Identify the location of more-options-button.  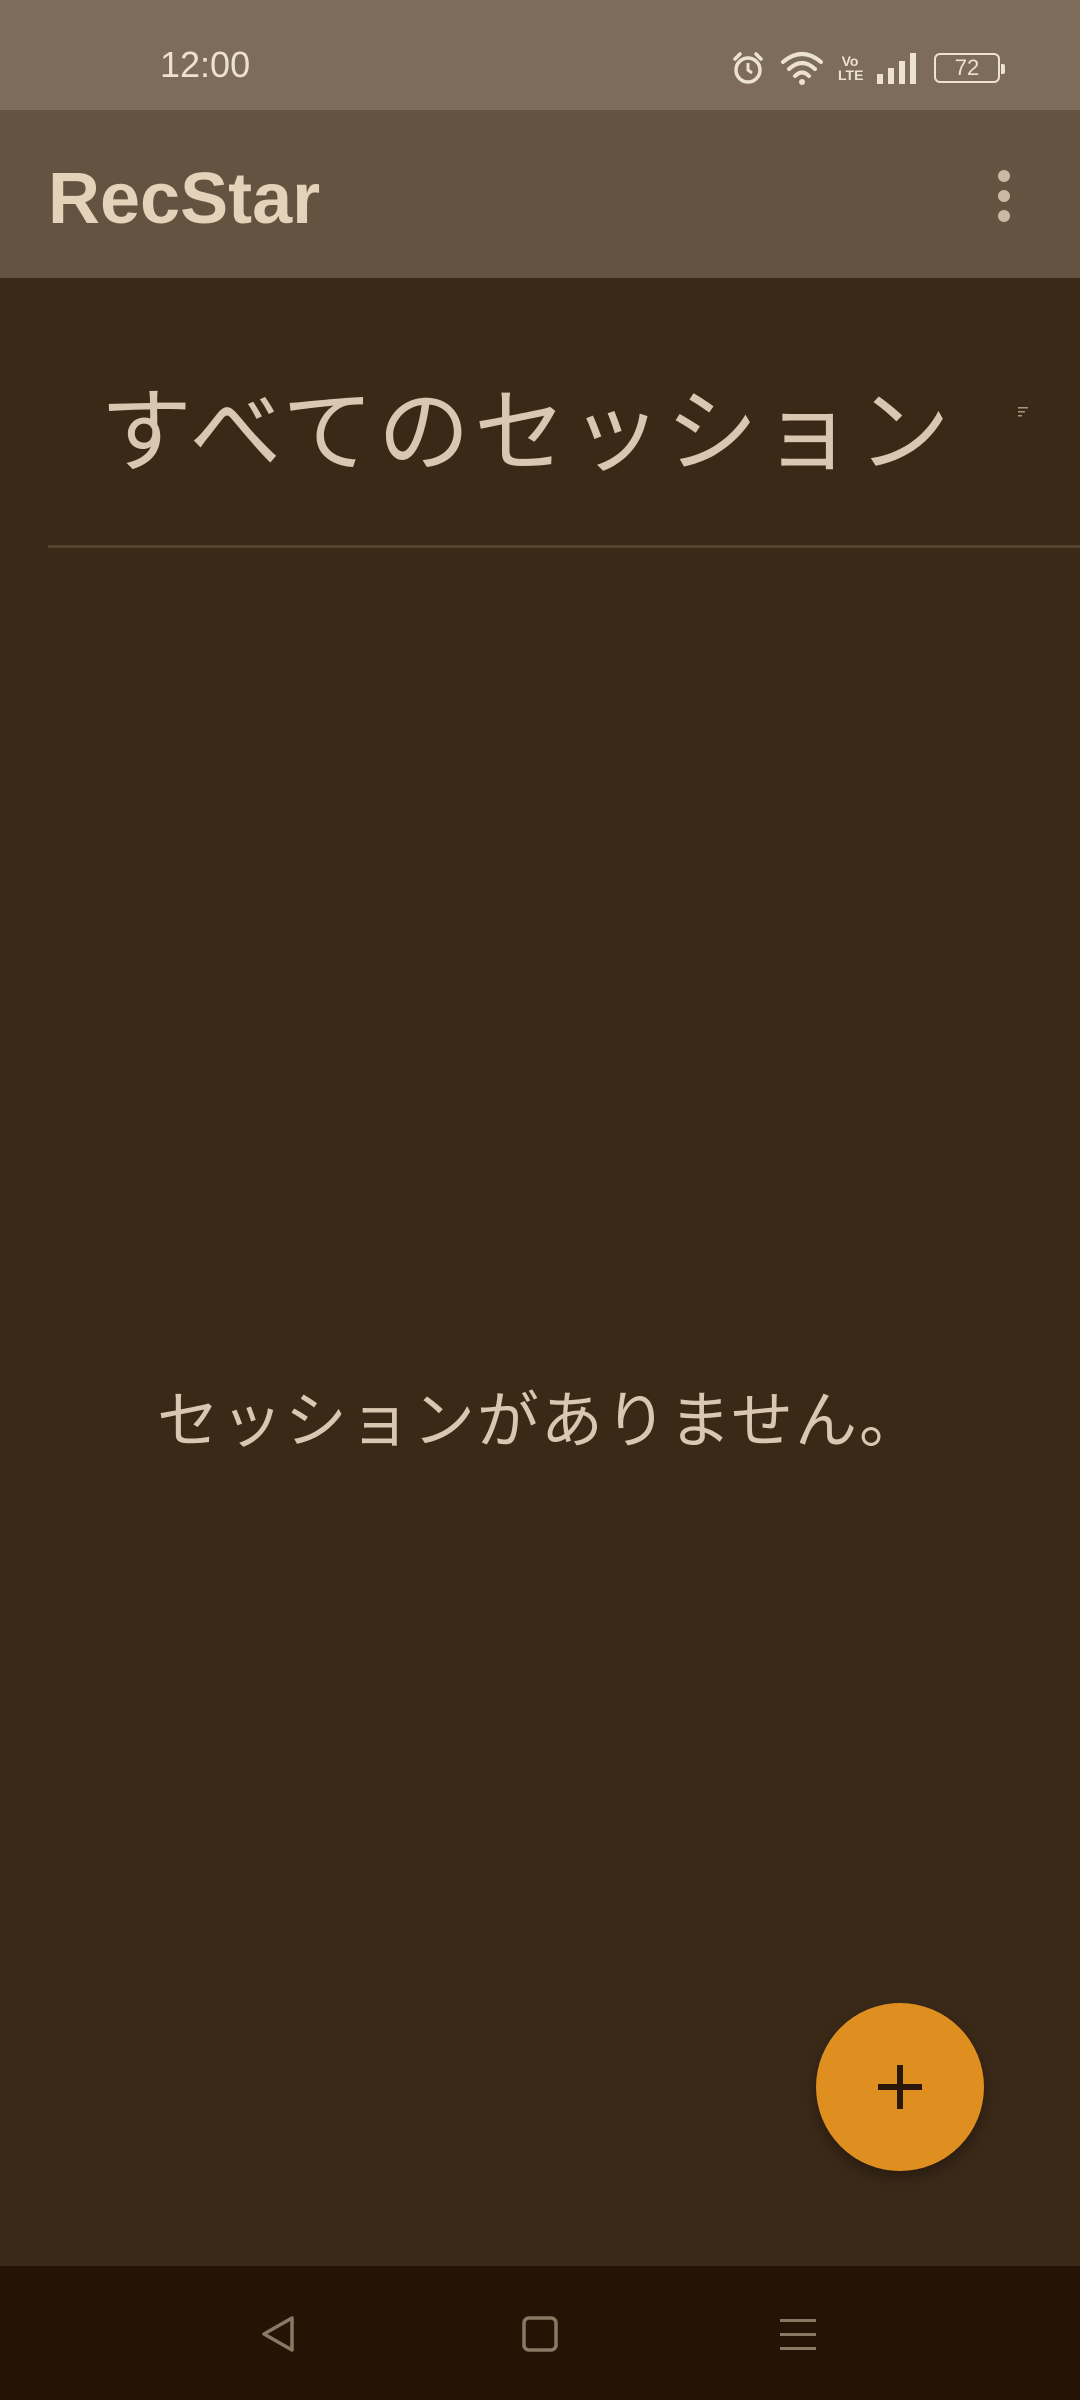
(1004, 196).